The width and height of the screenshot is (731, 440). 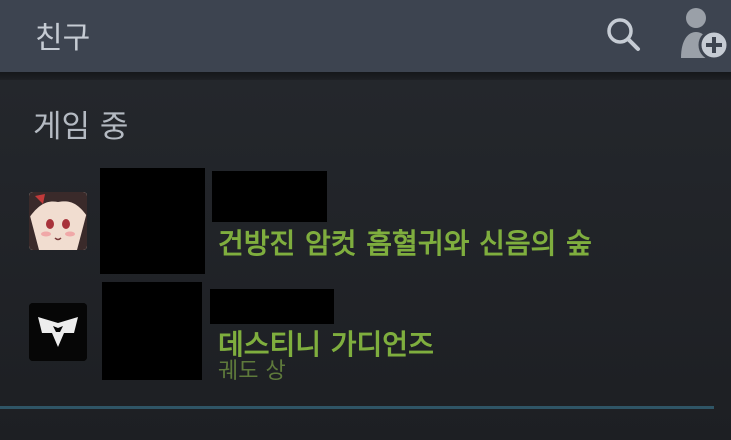 What do you see at coordinates (365, 76) in the screenshot?
I see `header-shadow` at bounding box center [365, 76].